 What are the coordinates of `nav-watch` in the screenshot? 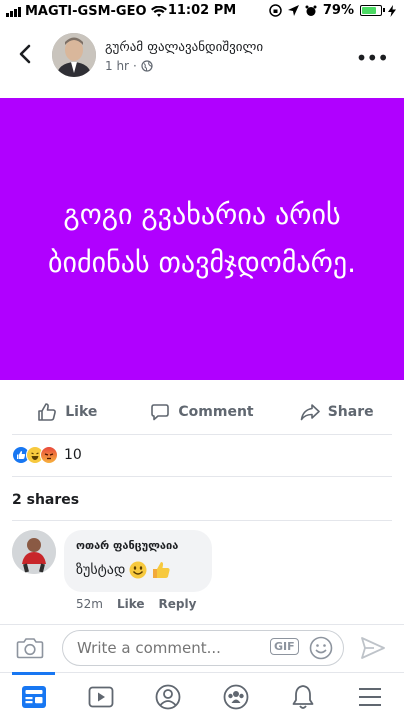 It's located at (100, 696).